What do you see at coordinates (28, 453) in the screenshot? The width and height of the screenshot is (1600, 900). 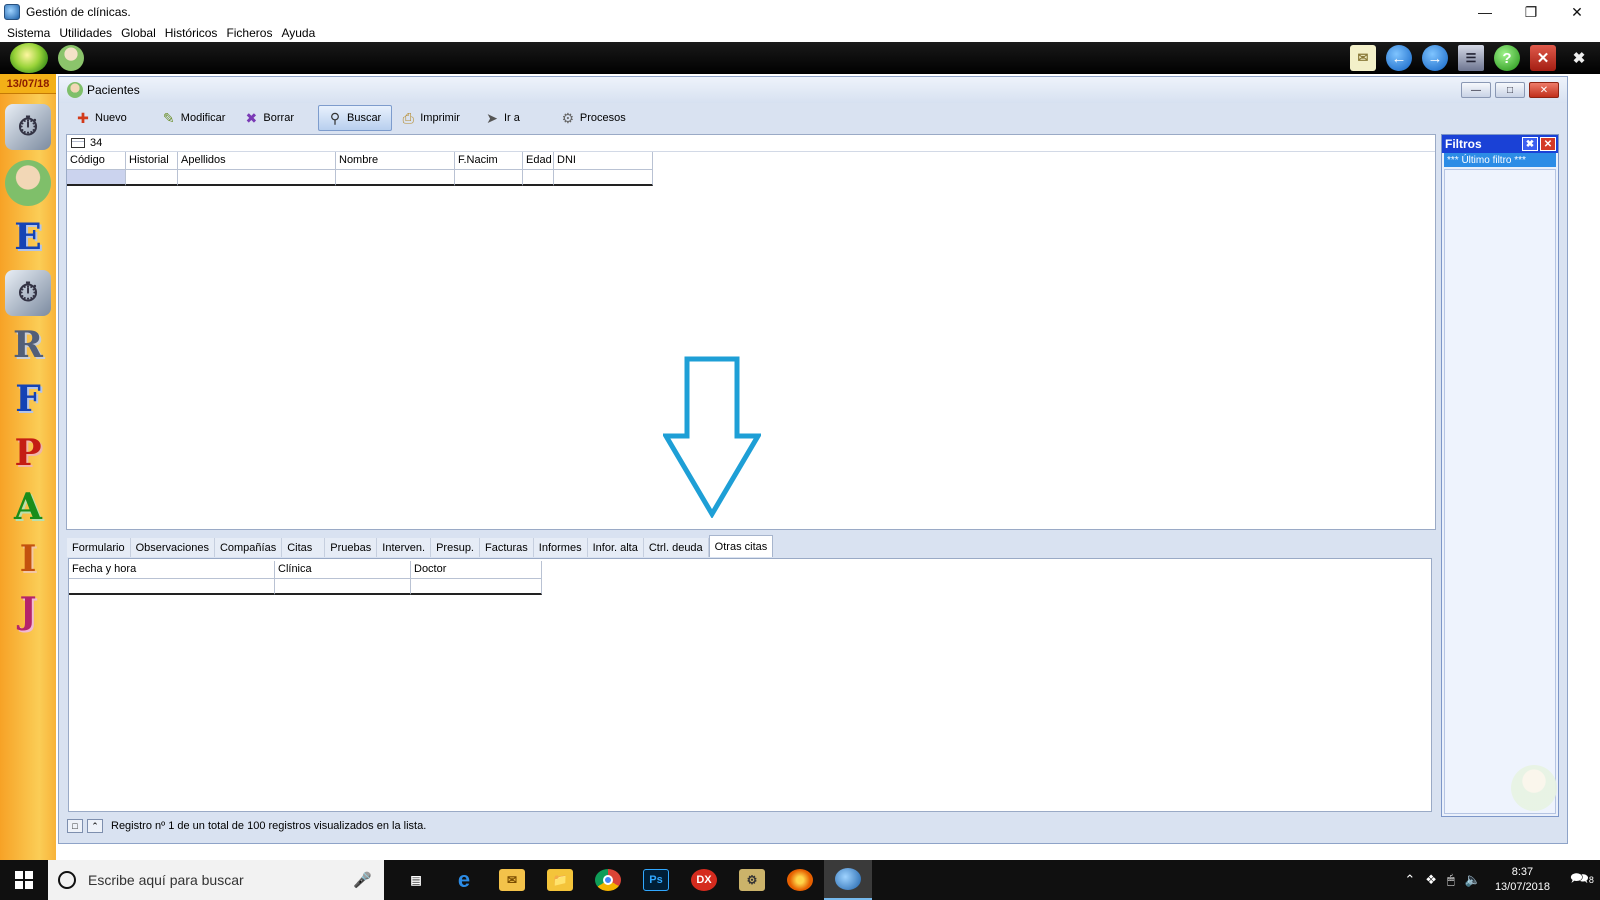 I see `p-module-icon: P` at bounding box center [28, 453].